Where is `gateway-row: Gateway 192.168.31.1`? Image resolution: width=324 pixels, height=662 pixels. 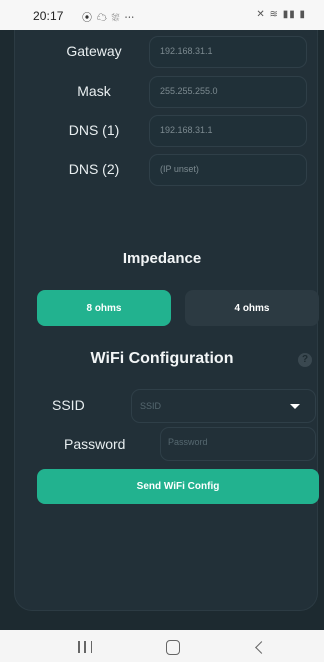 gateway-row: Gateway 192.168.31.1 is located at coordinates (166, 52).